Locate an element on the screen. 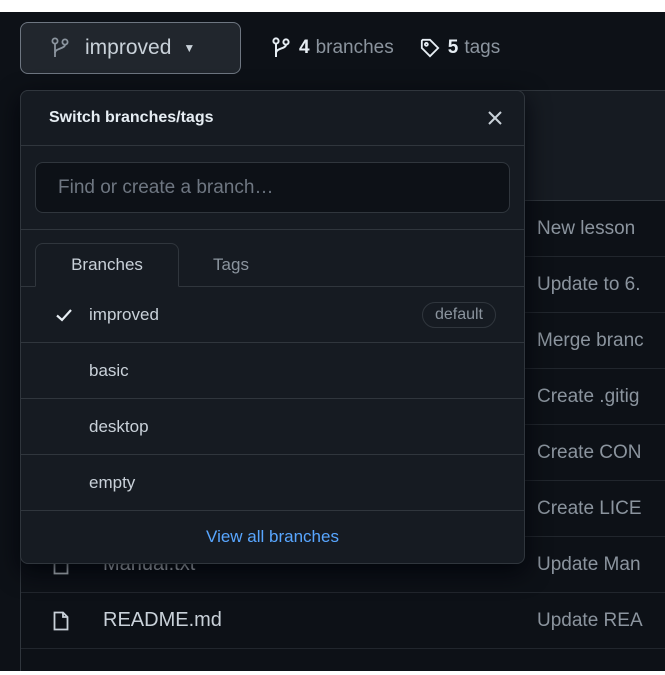 The image size is (665, 675). current-branch-label: improved is located at coordinates (128, 47).